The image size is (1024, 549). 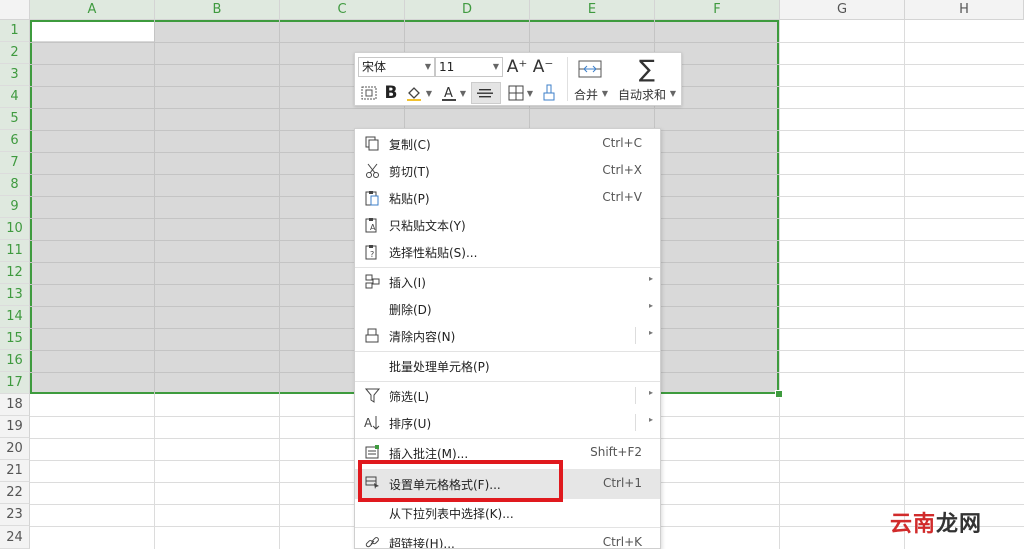 What do you see at coordinates (93, 31) in the screenshot?
I see `active-cell-a1` at bounding box center [93, 31].